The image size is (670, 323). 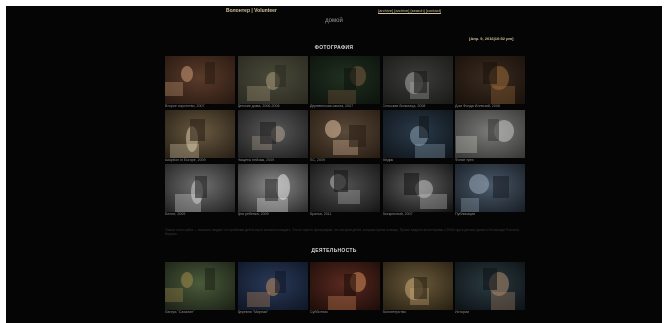 I want to click on photo-children-thumb, so click(x=200, y=188).